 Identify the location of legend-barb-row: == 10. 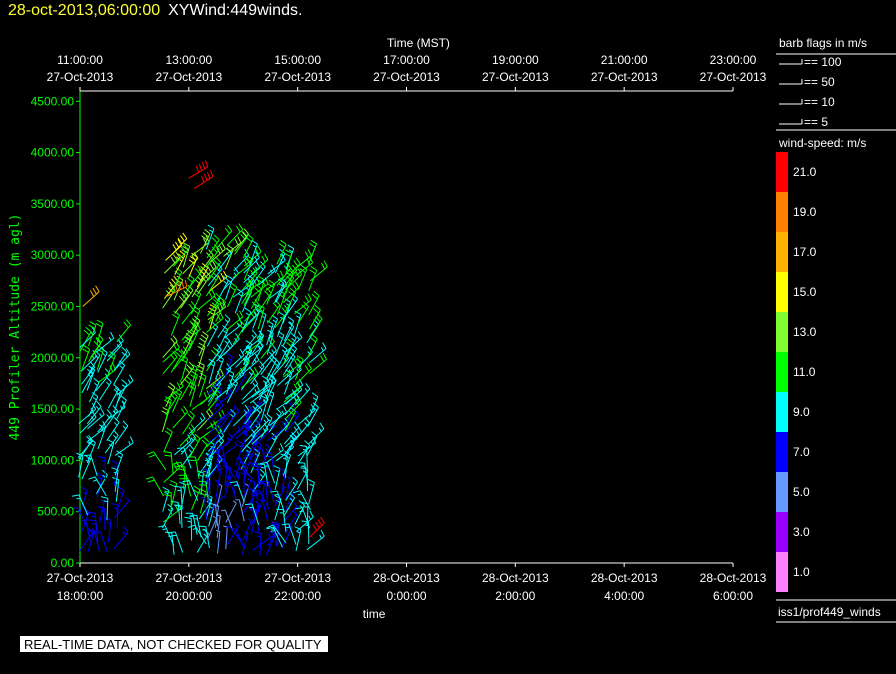
(807, 102).